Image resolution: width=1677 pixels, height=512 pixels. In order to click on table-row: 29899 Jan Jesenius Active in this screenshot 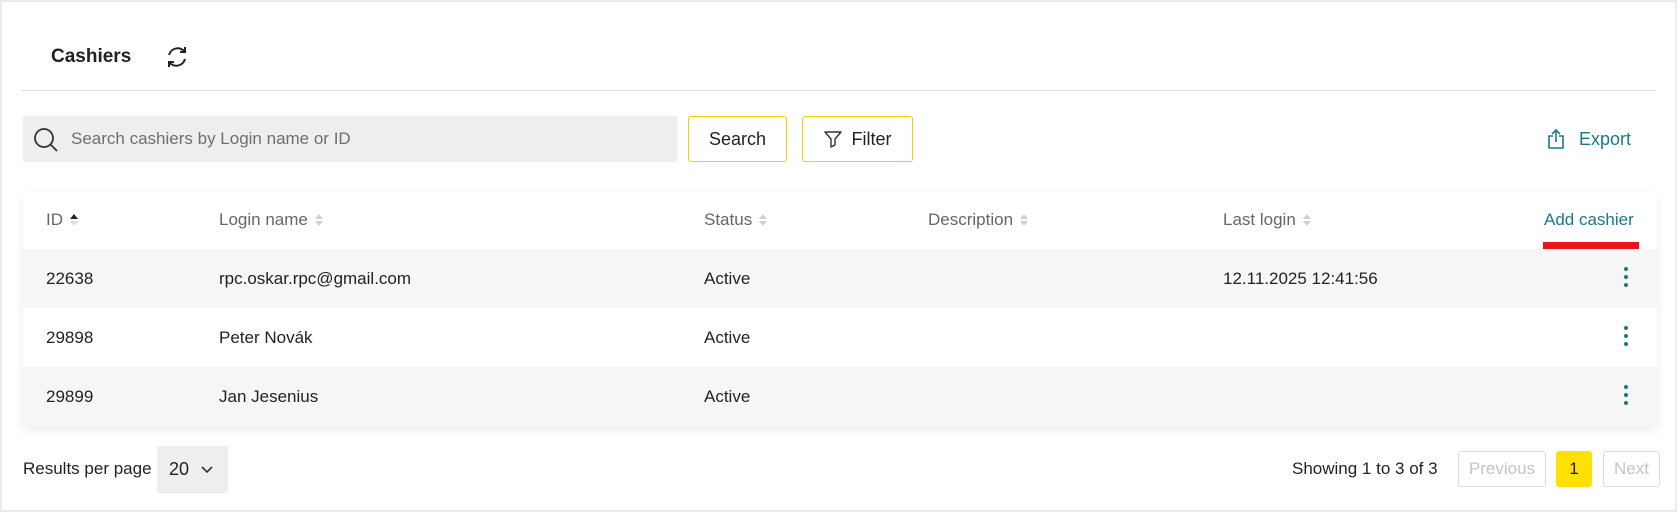, I will do `click(840, 396)`.